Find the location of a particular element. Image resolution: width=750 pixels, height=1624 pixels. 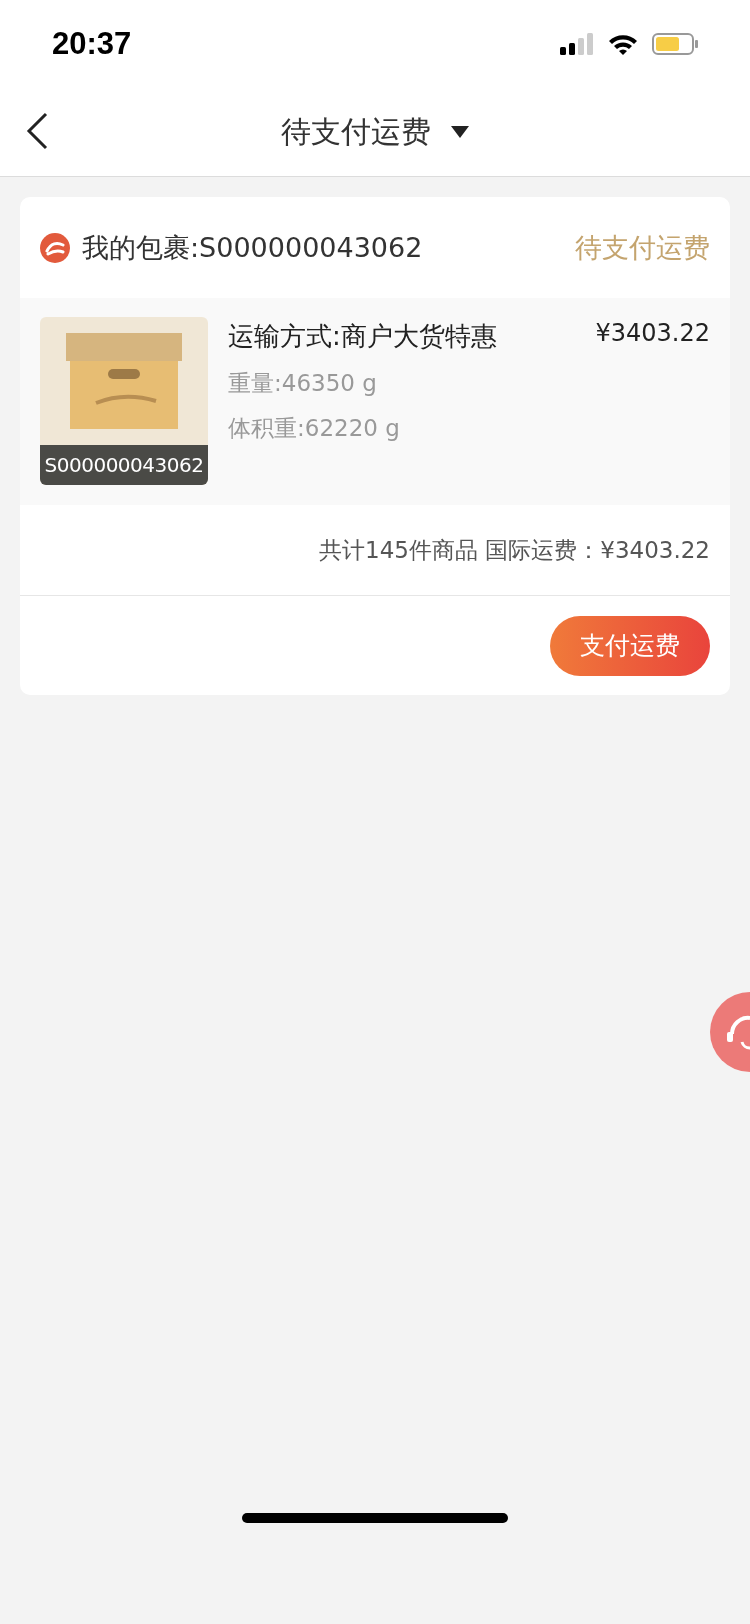

package-status: 待支付运费 is located at coordinates (642, 247).